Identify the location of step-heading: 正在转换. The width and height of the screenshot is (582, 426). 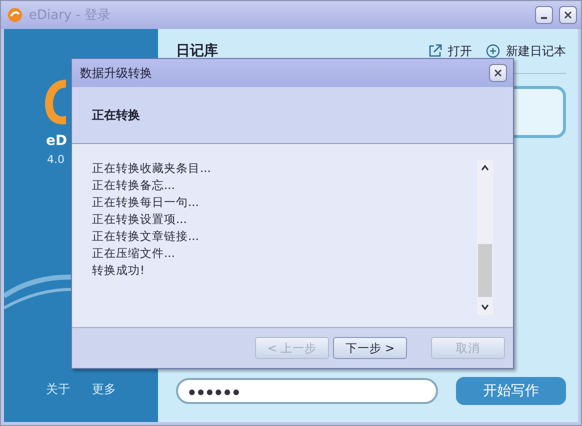
(116, 115).